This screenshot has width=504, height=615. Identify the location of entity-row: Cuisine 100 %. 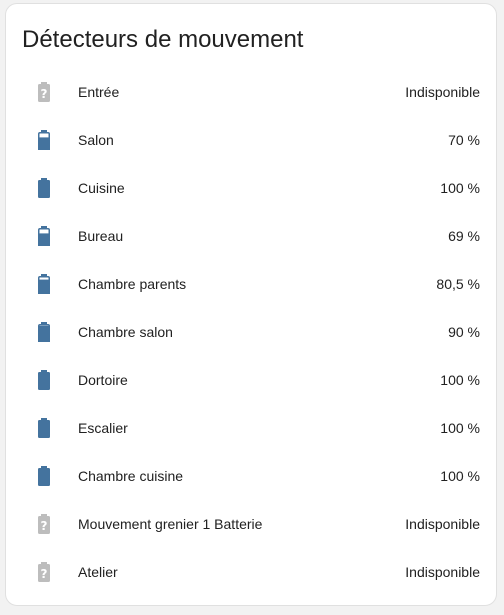
(251, 188).